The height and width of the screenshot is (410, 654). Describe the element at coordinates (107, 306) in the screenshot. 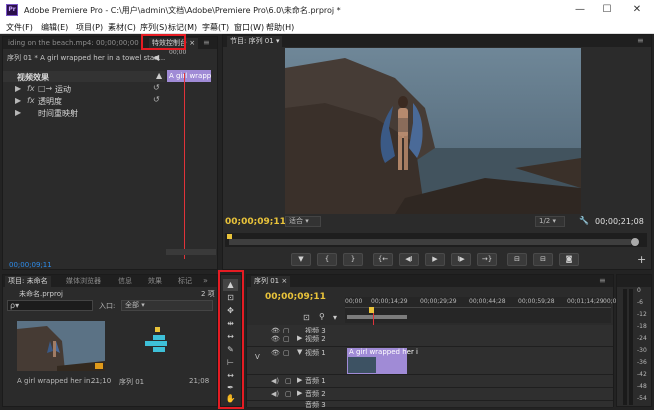

I see `in-label: 入口:` at that location.